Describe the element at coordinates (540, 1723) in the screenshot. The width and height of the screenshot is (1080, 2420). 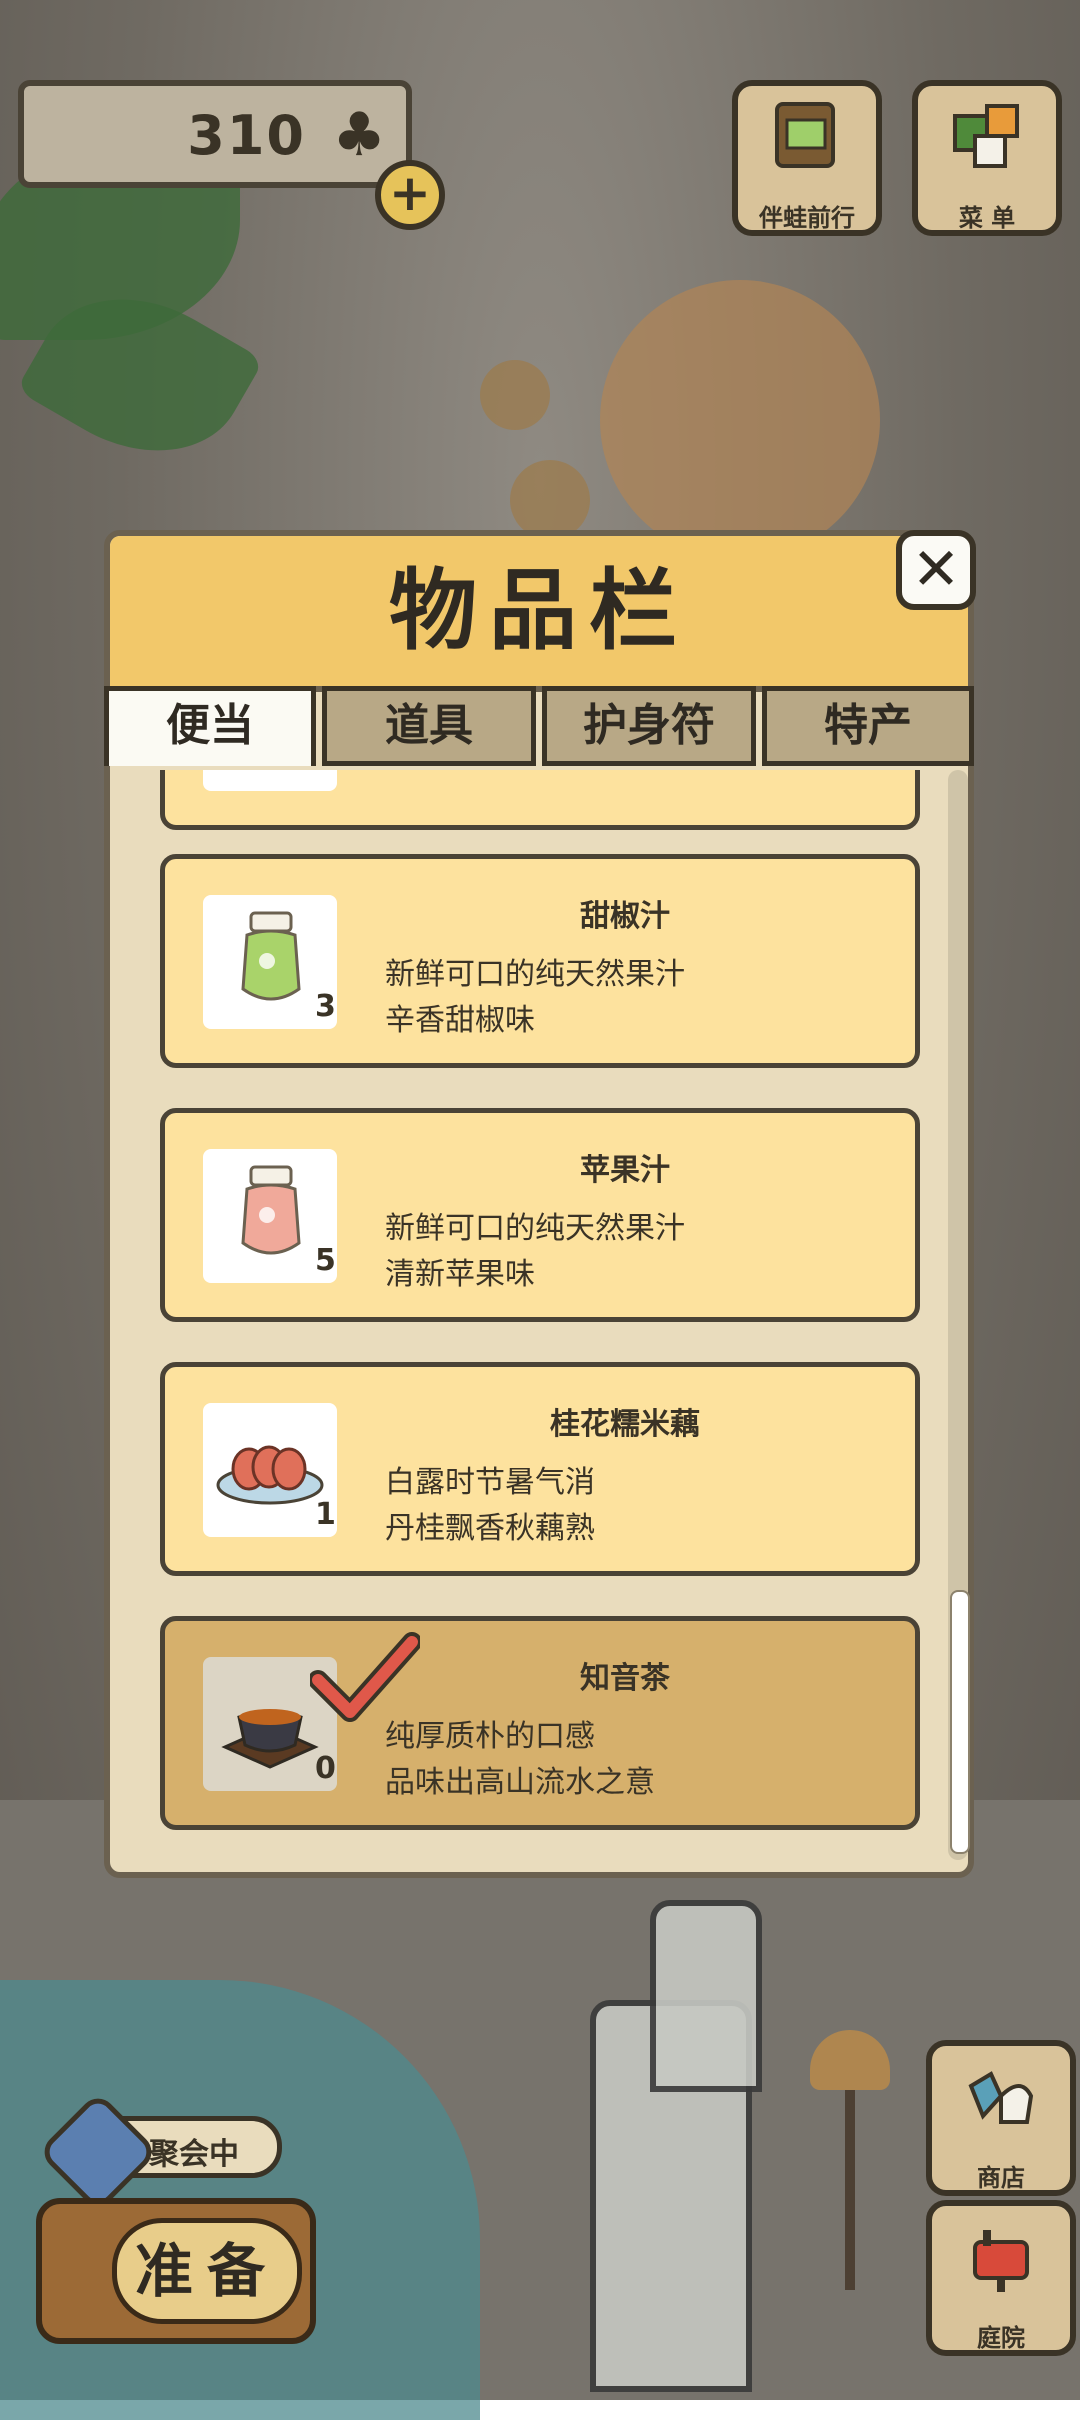
I see `list-item-selected: 0 知音茶 纯厚质朴的口感 品味出高山流水之意` at that location.